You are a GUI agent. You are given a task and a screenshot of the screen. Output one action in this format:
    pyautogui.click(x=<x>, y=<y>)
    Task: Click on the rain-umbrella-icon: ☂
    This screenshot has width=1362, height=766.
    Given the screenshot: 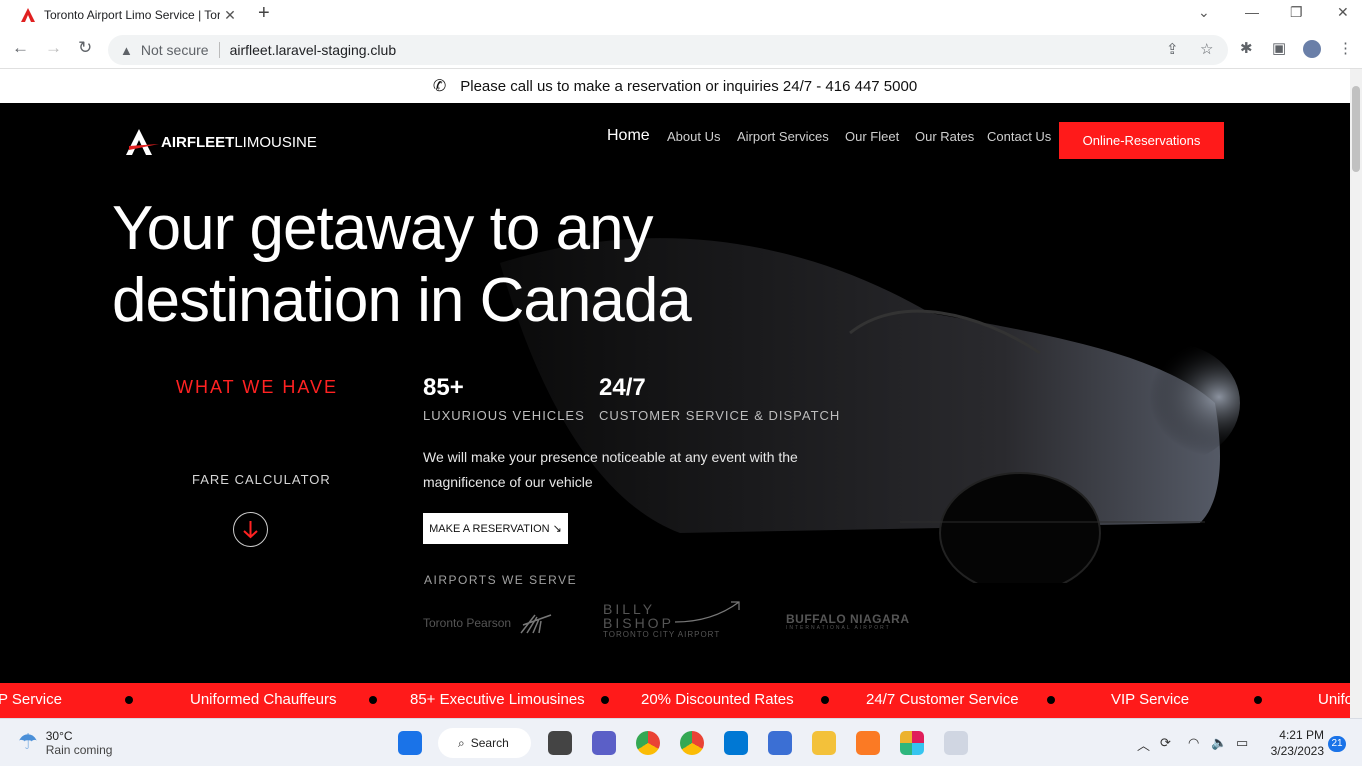 What is the action you would take?
    pyautogui.click(x=28, y=741)
    